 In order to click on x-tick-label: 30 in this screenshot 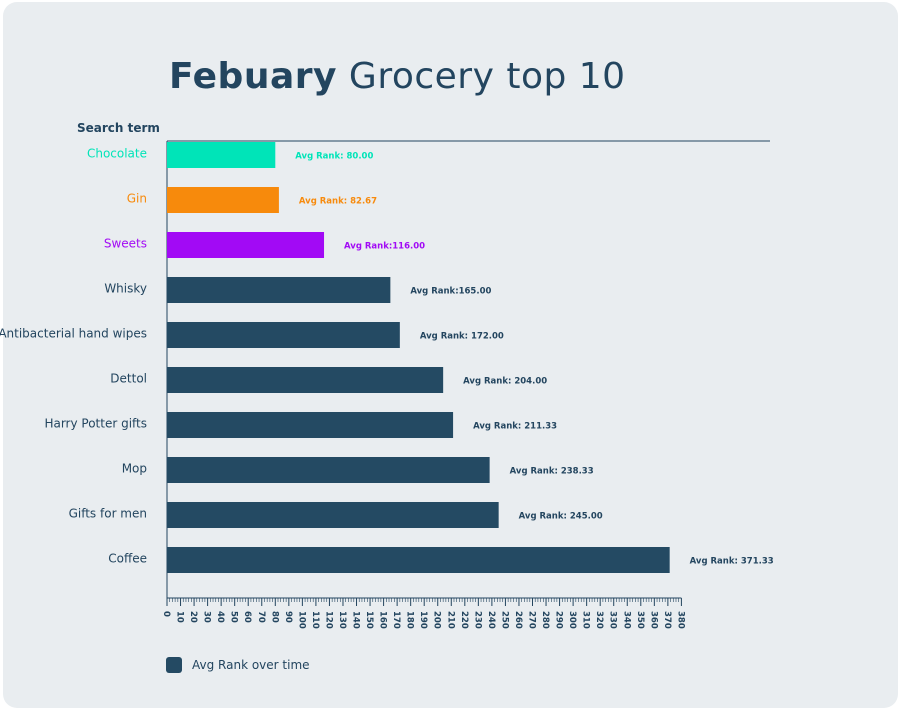, I will do `click(207, 617)`.